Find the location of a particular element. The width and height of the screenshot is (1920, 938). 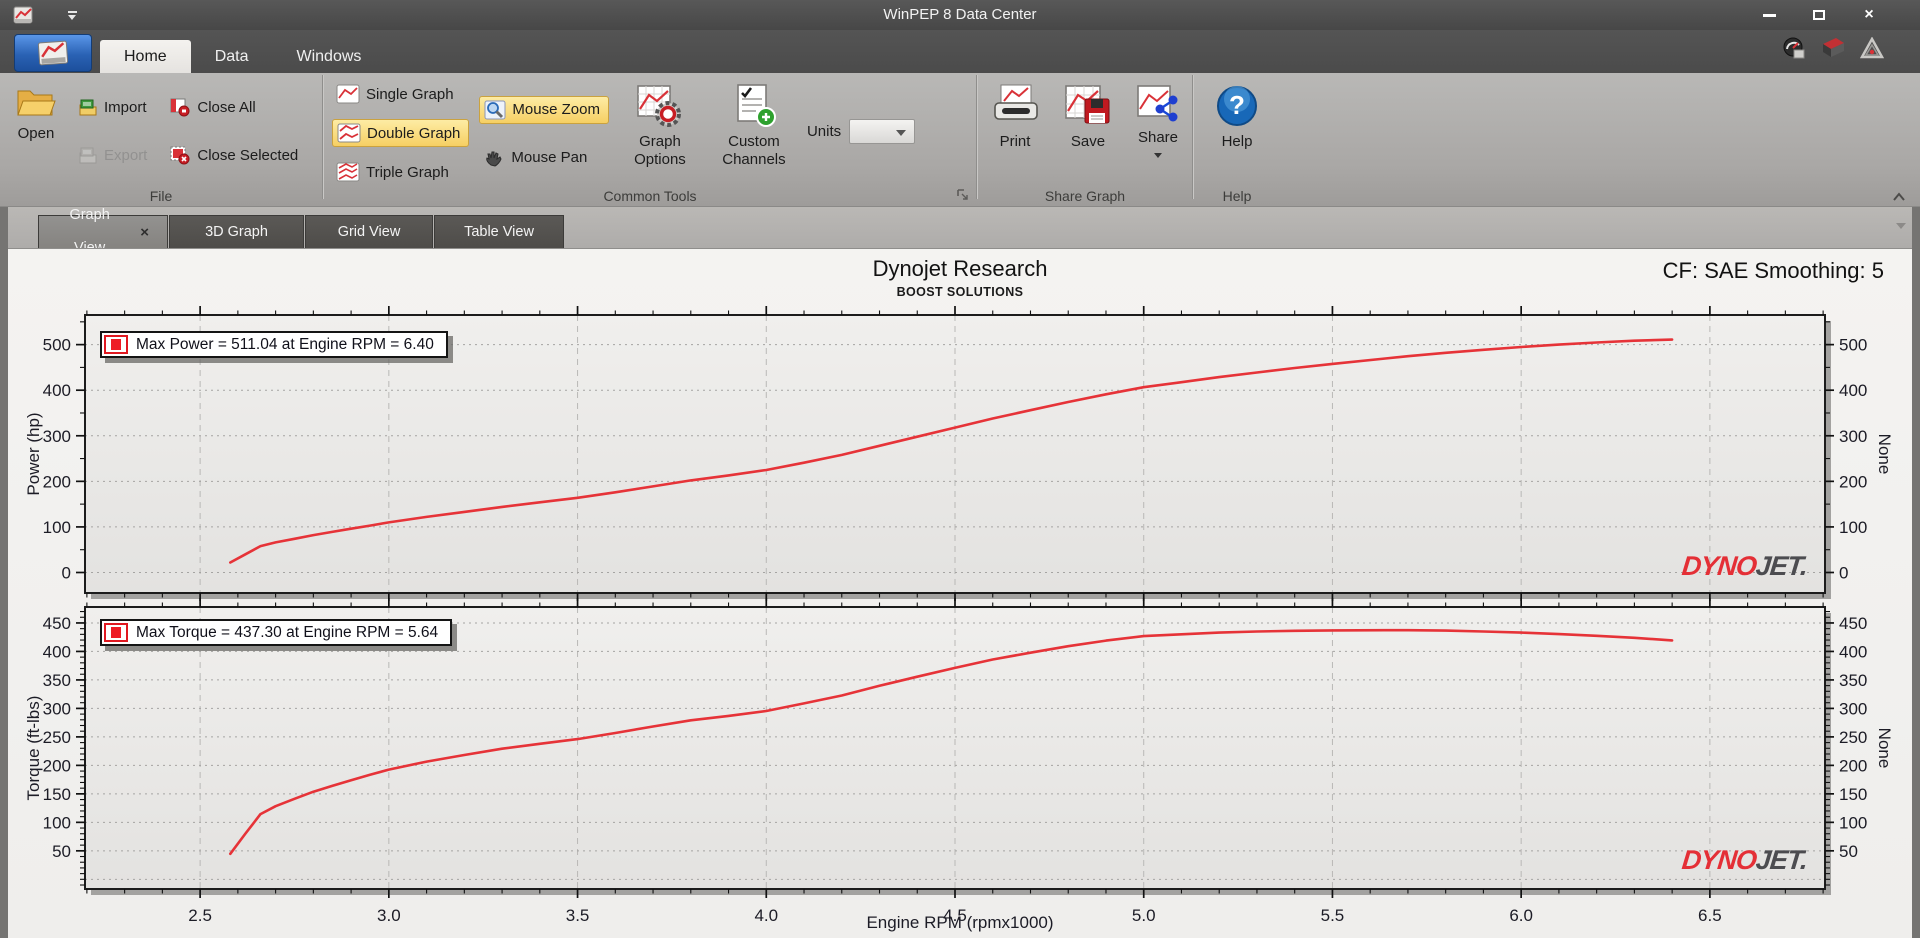

close-selected-button: Close Selected is located at coordinates (235, 155).